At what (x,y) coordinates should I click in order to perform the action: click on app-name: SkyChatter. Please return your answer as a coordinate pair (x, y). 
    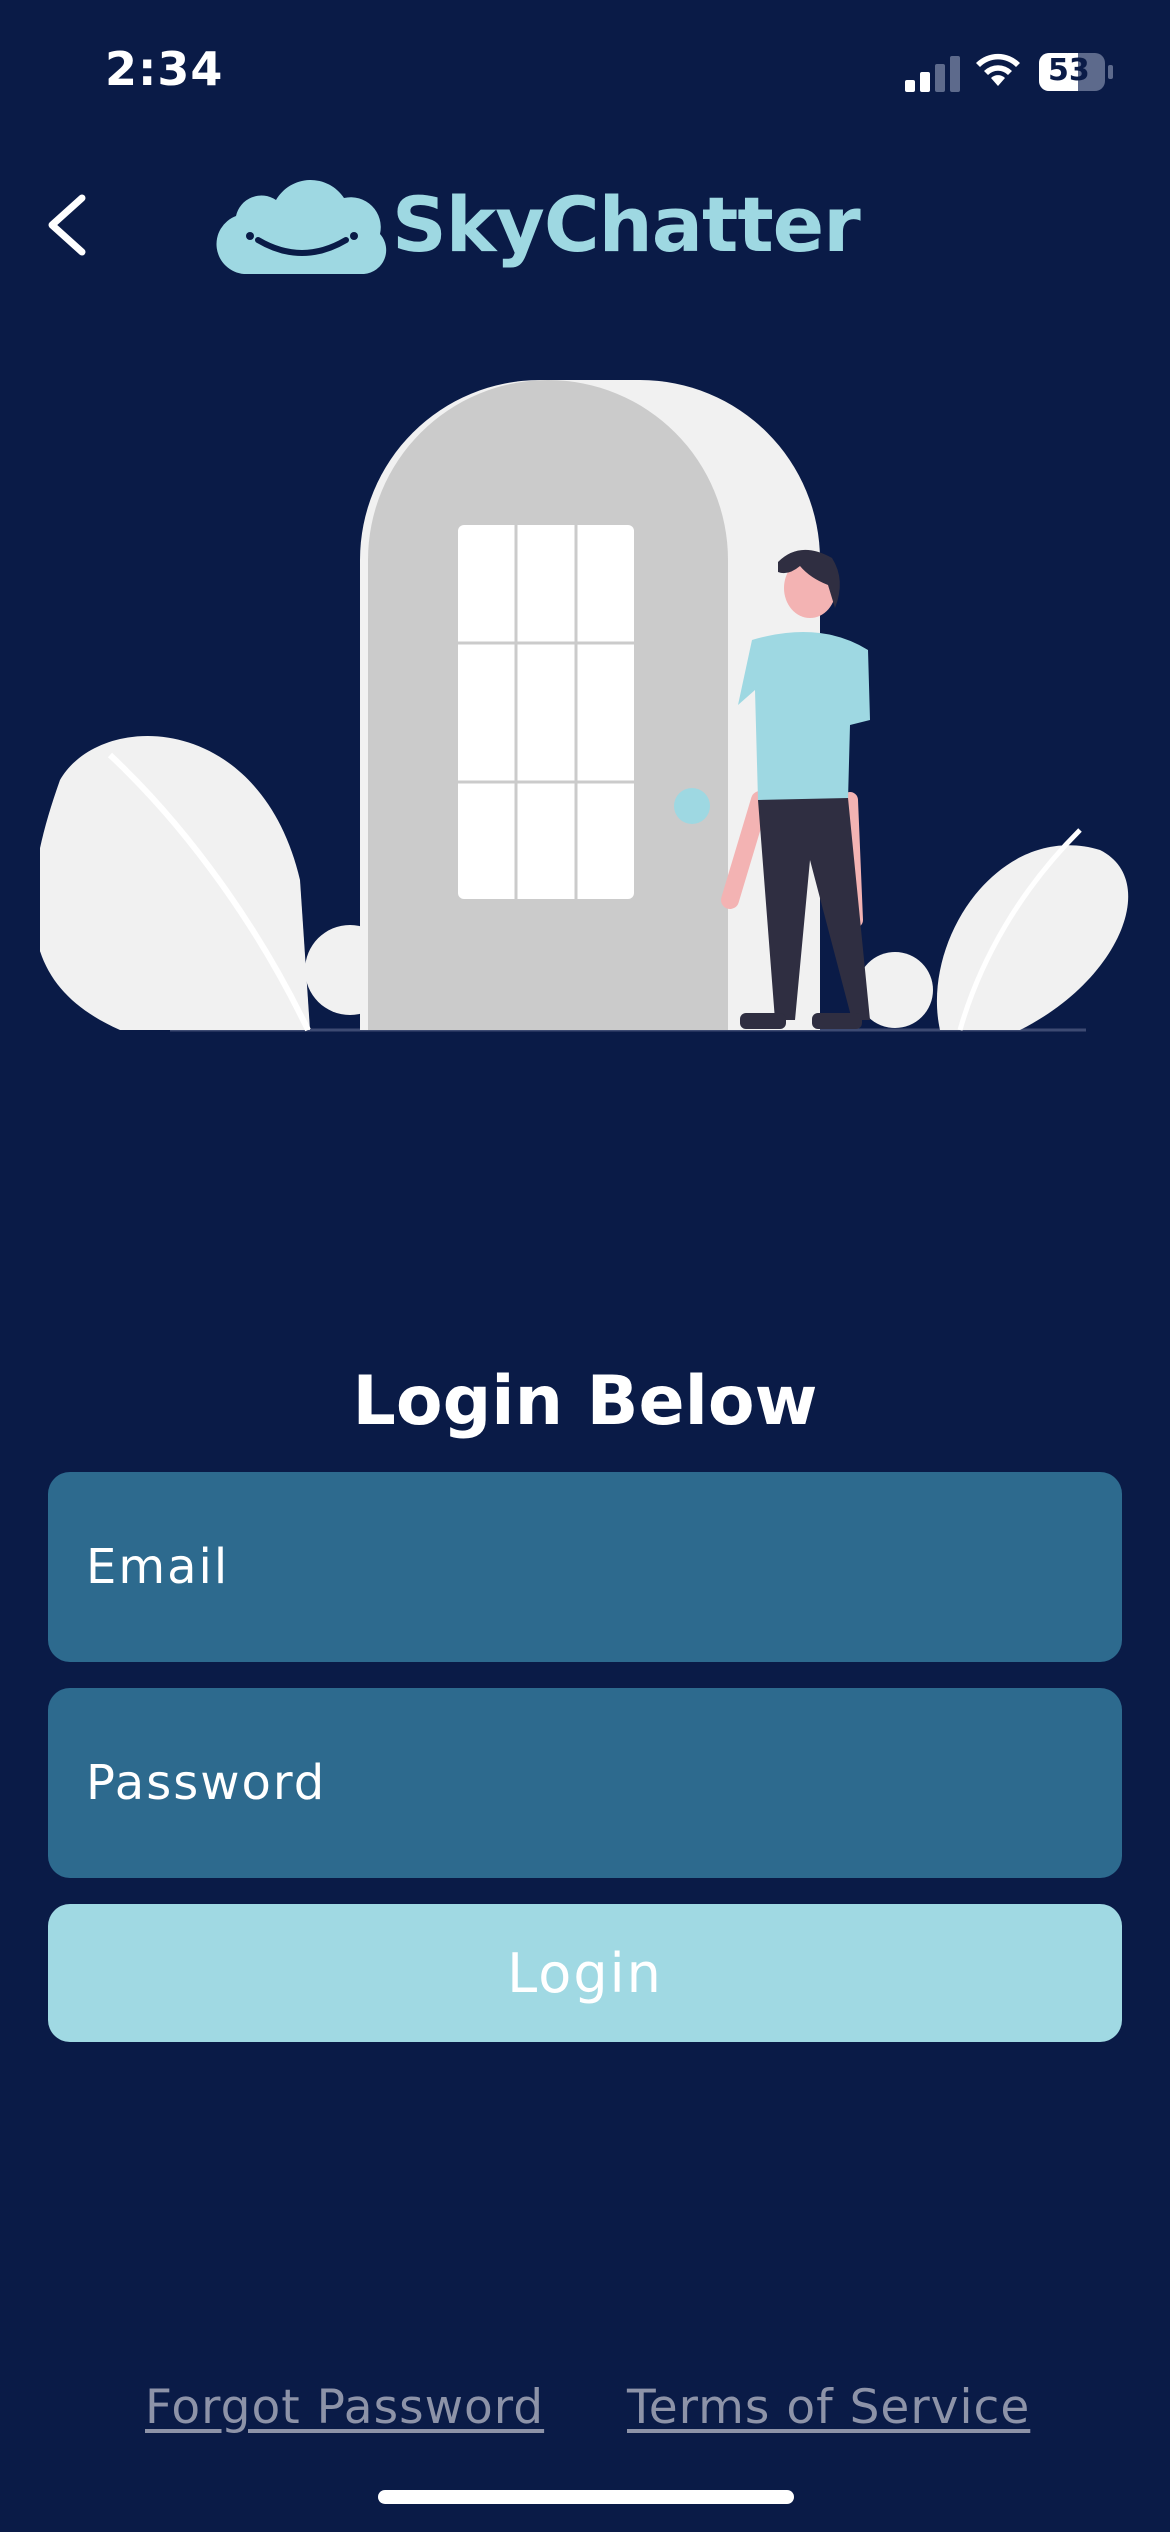
    Looking at the image, I should click on (626, 224).